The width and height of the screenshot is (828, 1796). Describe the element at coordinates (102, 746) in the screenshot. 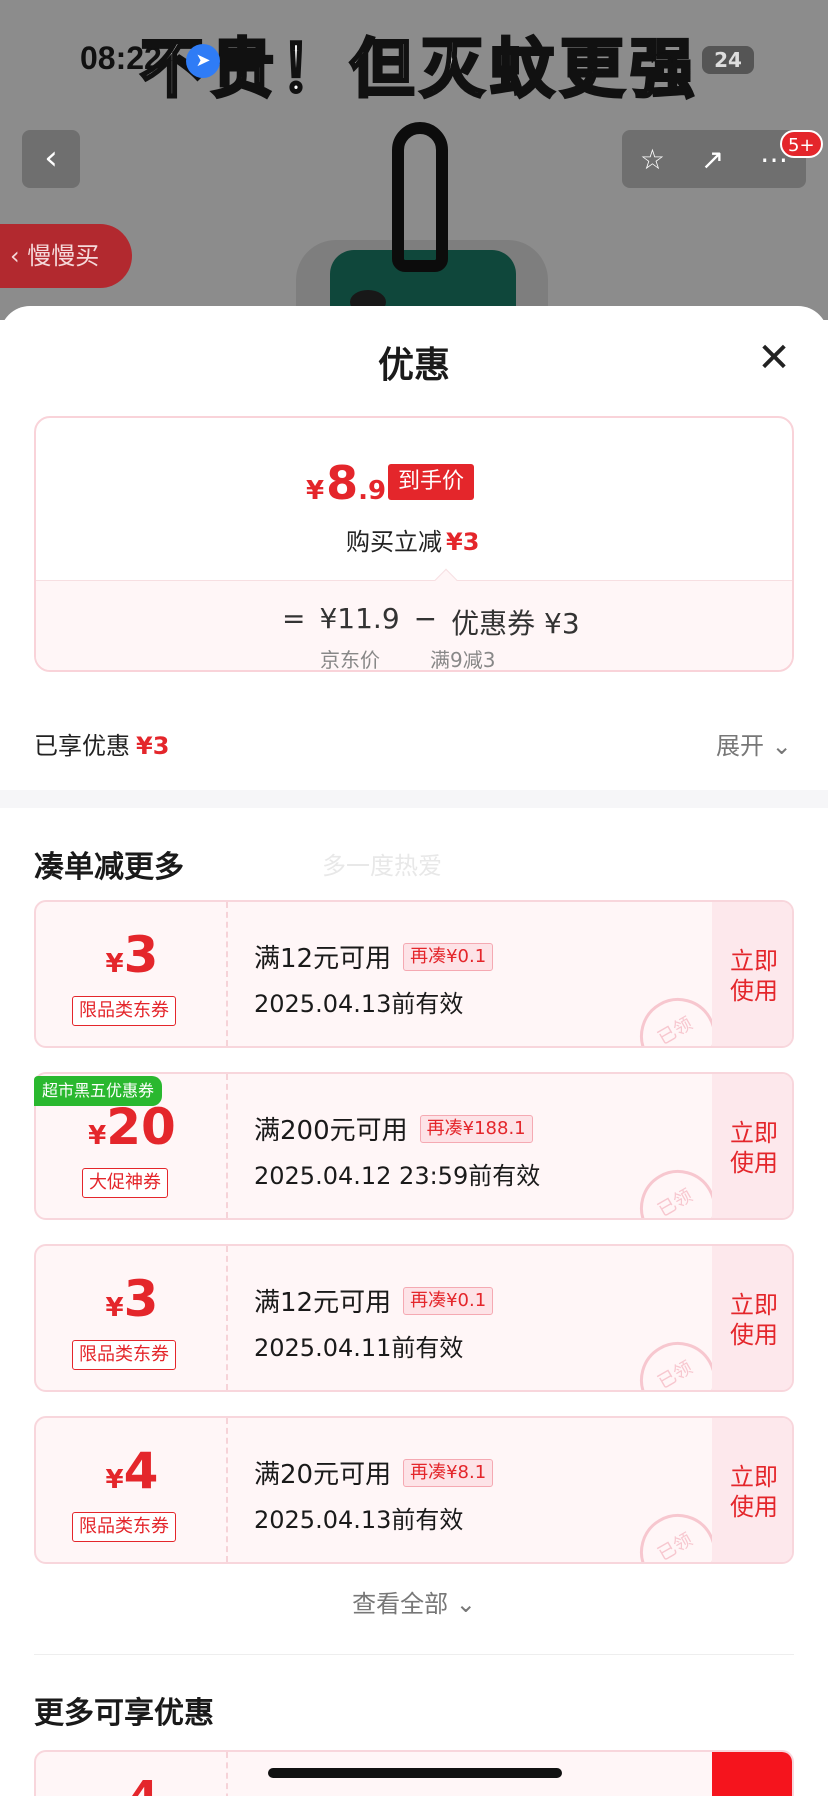

I see `enjoyed-discount: 已享优惠 ¥3` at that location.